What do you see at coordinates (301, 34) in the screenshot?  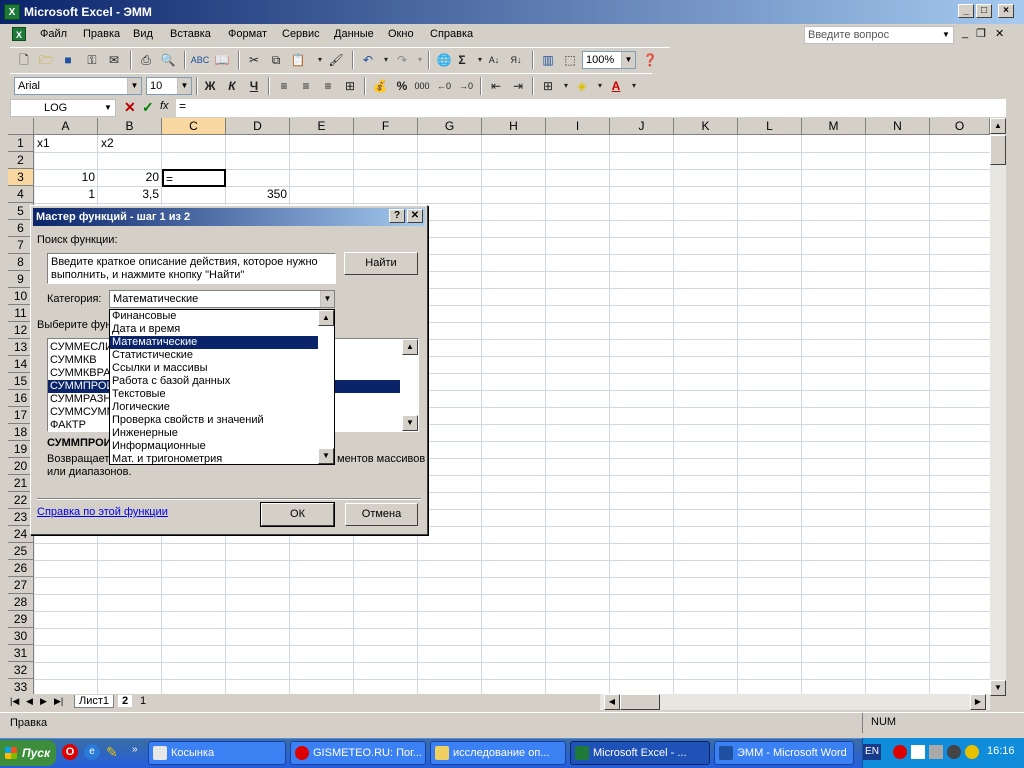 I see `menu-tools: Сервис` at bounding box center [301, 34].